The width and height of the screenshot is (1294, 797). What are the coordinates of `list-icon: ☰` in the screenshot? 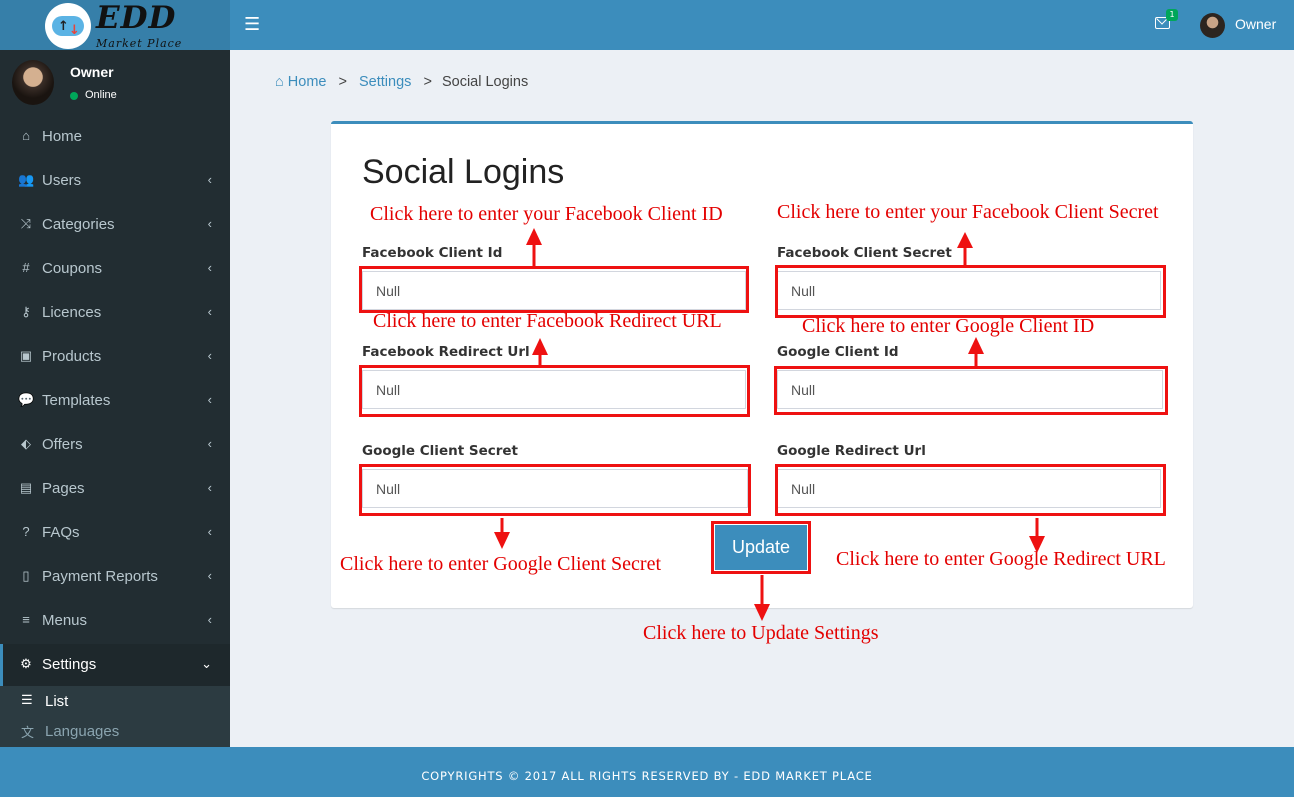 It's located at (27, 699).